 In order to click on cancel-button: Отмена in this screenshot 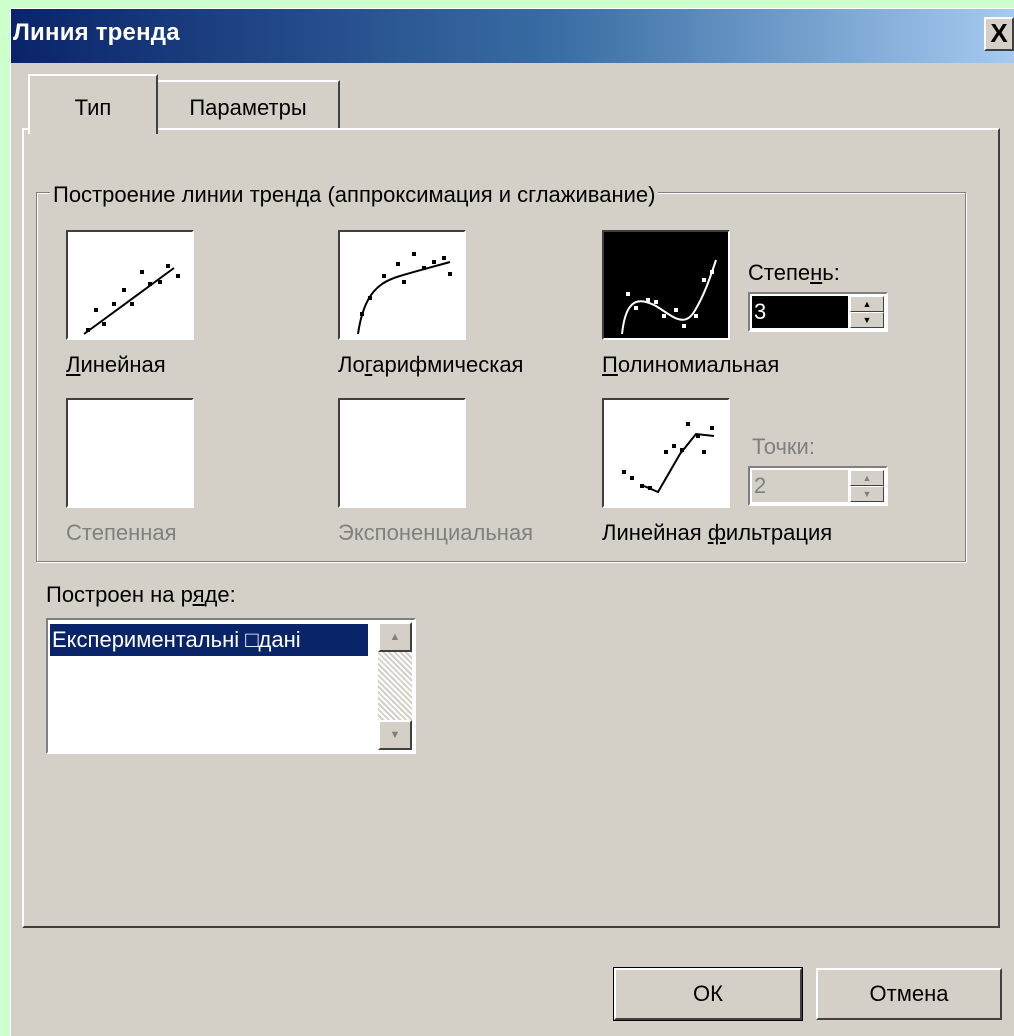, I will do `click(909, 994)`.